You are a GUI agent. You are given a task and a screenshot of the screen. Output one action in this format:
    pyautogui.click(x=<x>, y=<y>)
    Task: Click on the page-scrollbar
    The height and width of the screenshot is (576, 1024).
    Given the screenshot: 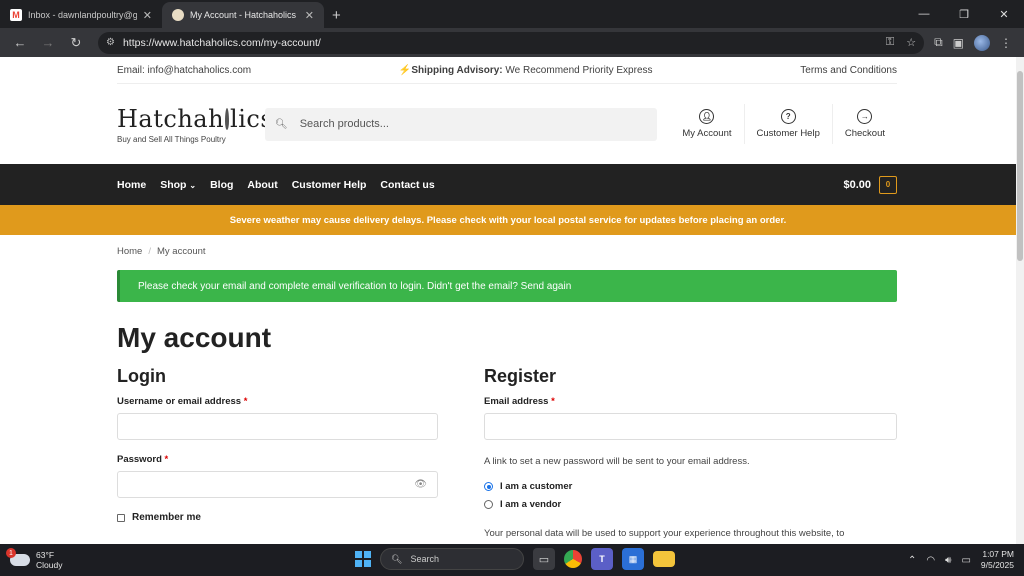 What is the action you would take?
    pyautogui.click(x=1020, y=300)
    